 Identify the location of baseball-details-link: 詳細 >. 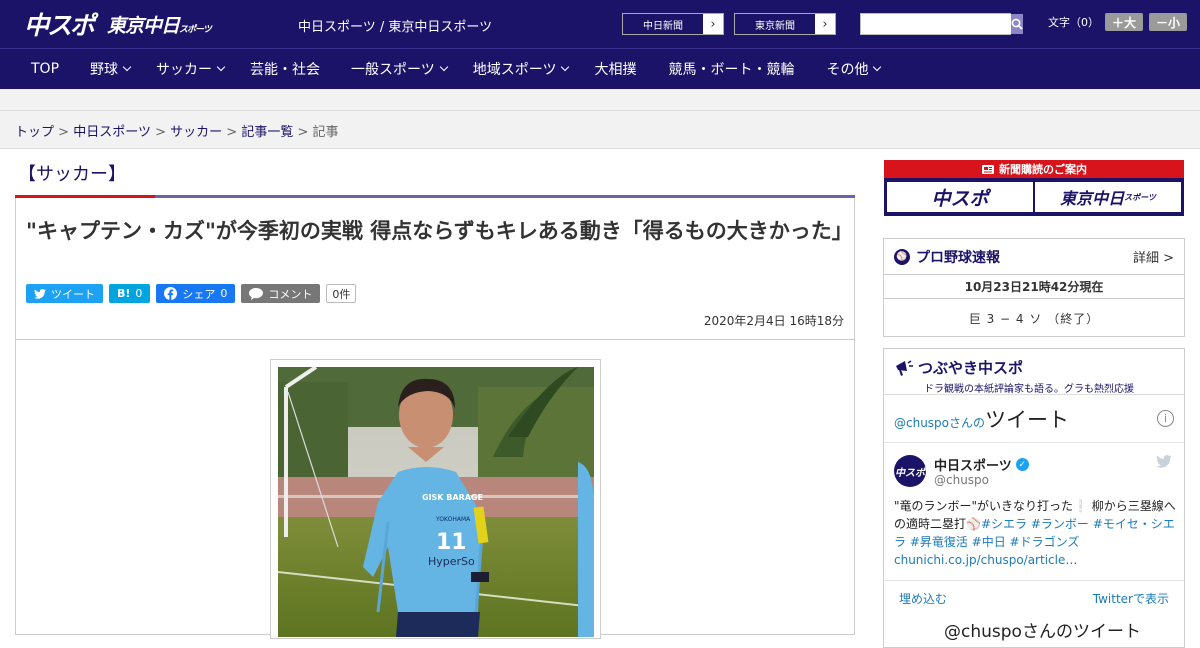
(1153, 256).